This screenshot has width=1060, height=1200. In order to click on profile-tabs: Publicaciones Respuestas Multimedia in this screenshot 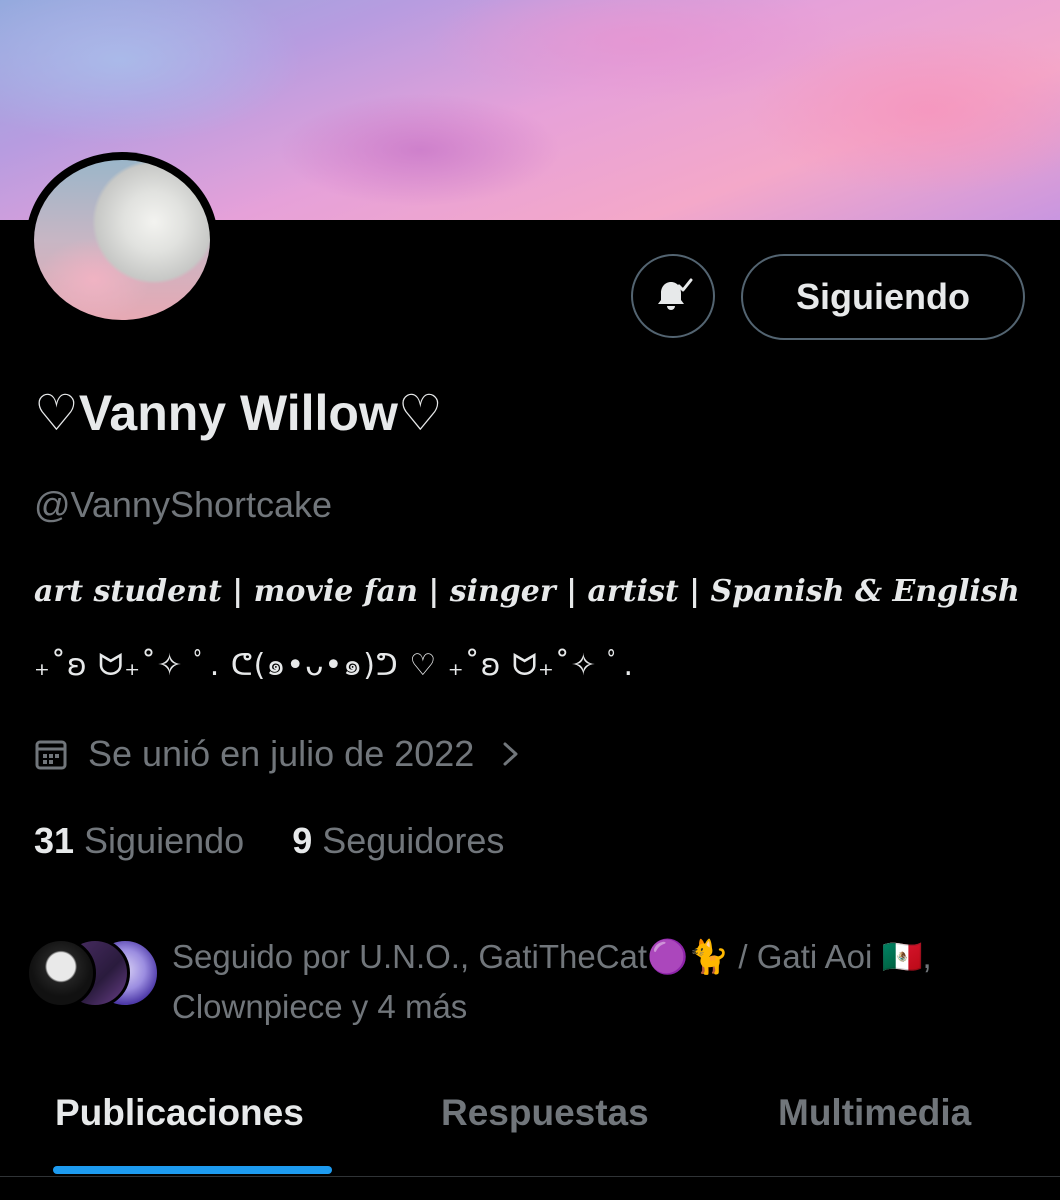, I will do `click(530, 1130)`.